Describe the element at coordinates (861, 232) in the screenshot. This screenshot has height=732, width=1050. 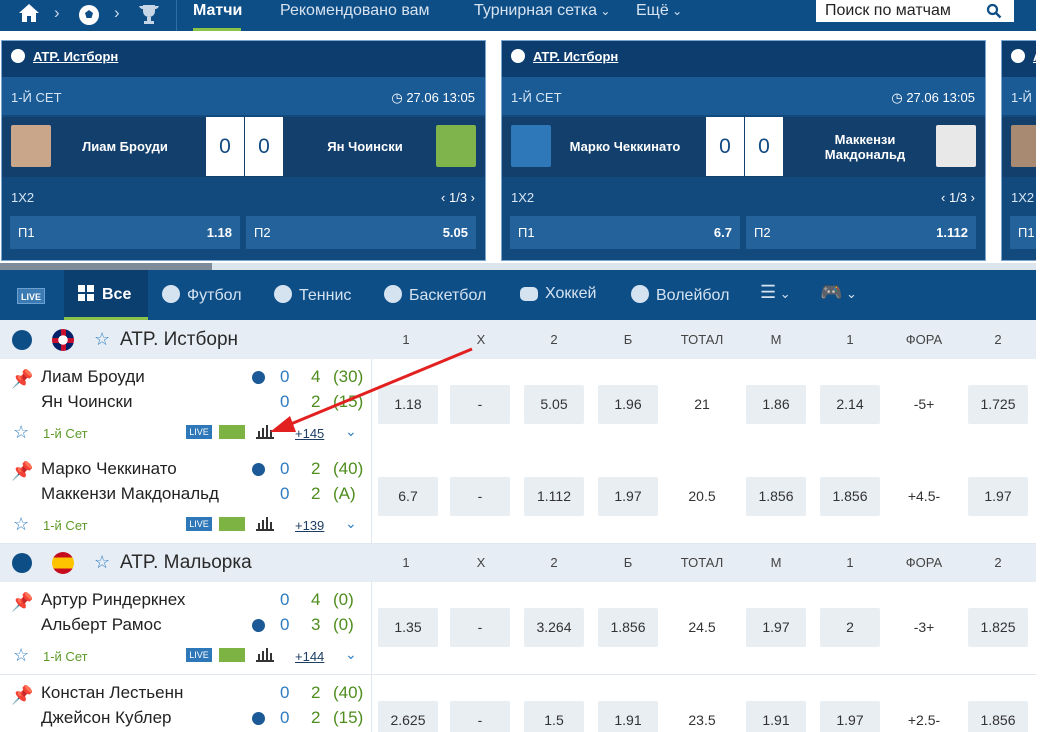
I see `odd-button: П2 1.112` at that location.